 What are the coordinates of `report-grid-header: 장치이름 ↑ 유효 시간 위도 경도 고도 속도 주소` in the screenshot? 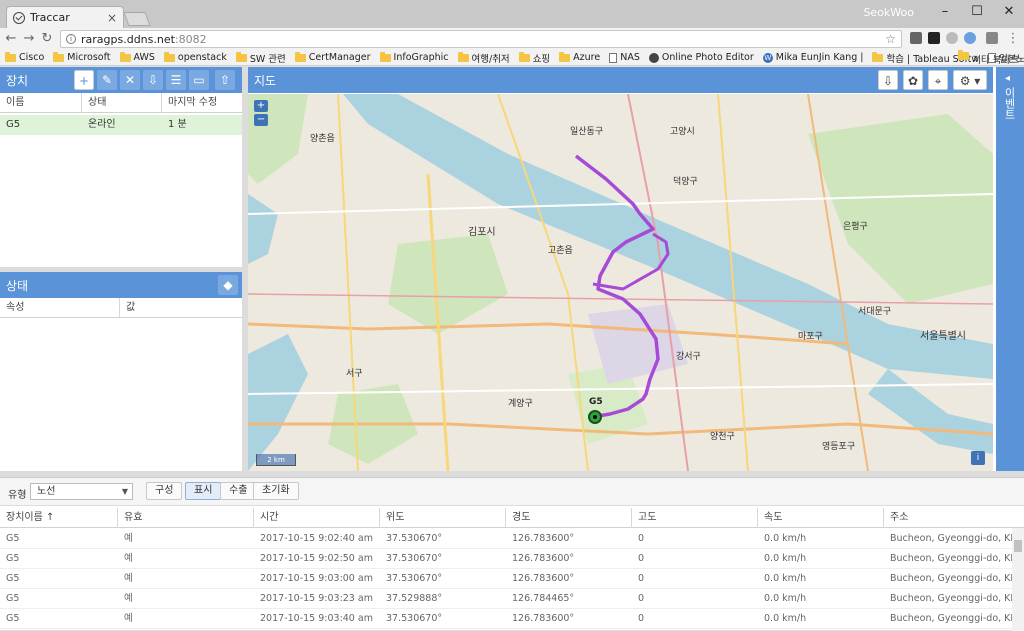 It's located at (512, 518).